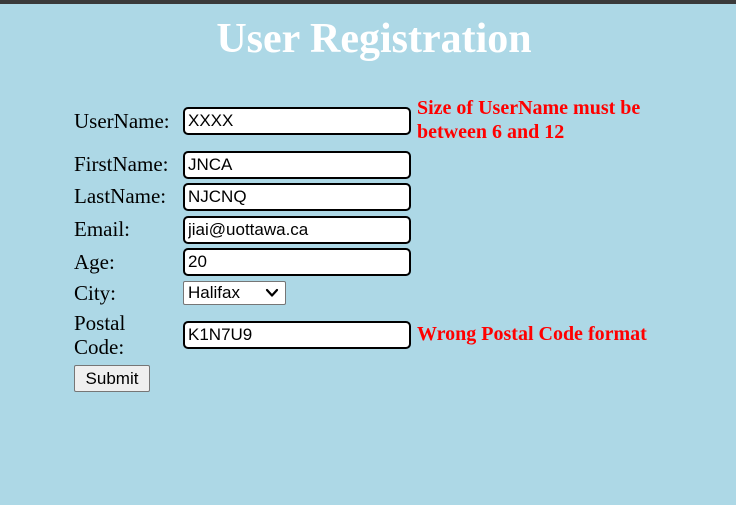 Image resolution: width=736 pixels, height=505 pixels. What do you see at coordinates (94, 262) in the screenshot?
I see `age-label: Age:` at bounding box center [94, 262].